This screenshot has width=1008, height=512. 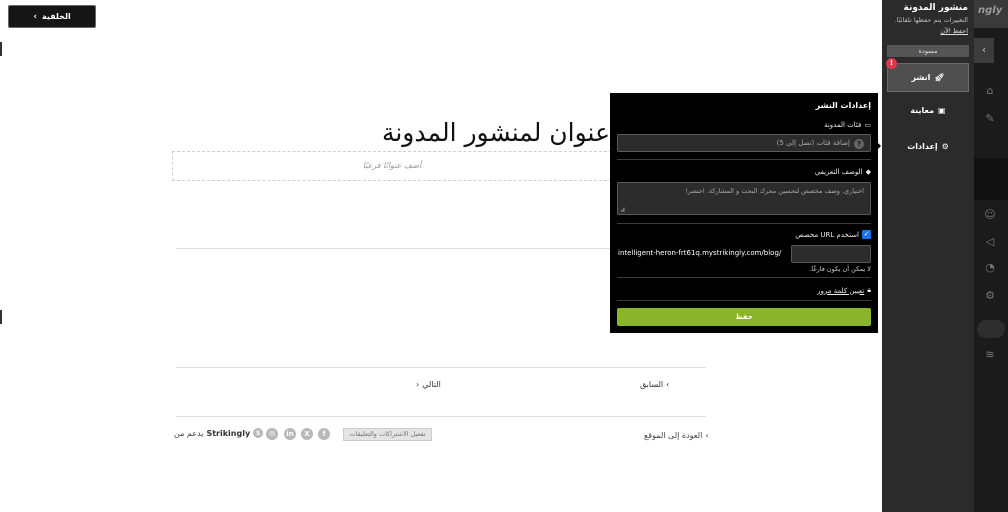 What do you see at coordinates (891, 63) in the screenshot?
I see `alert-badge: !` at bounding box center [891, 63].